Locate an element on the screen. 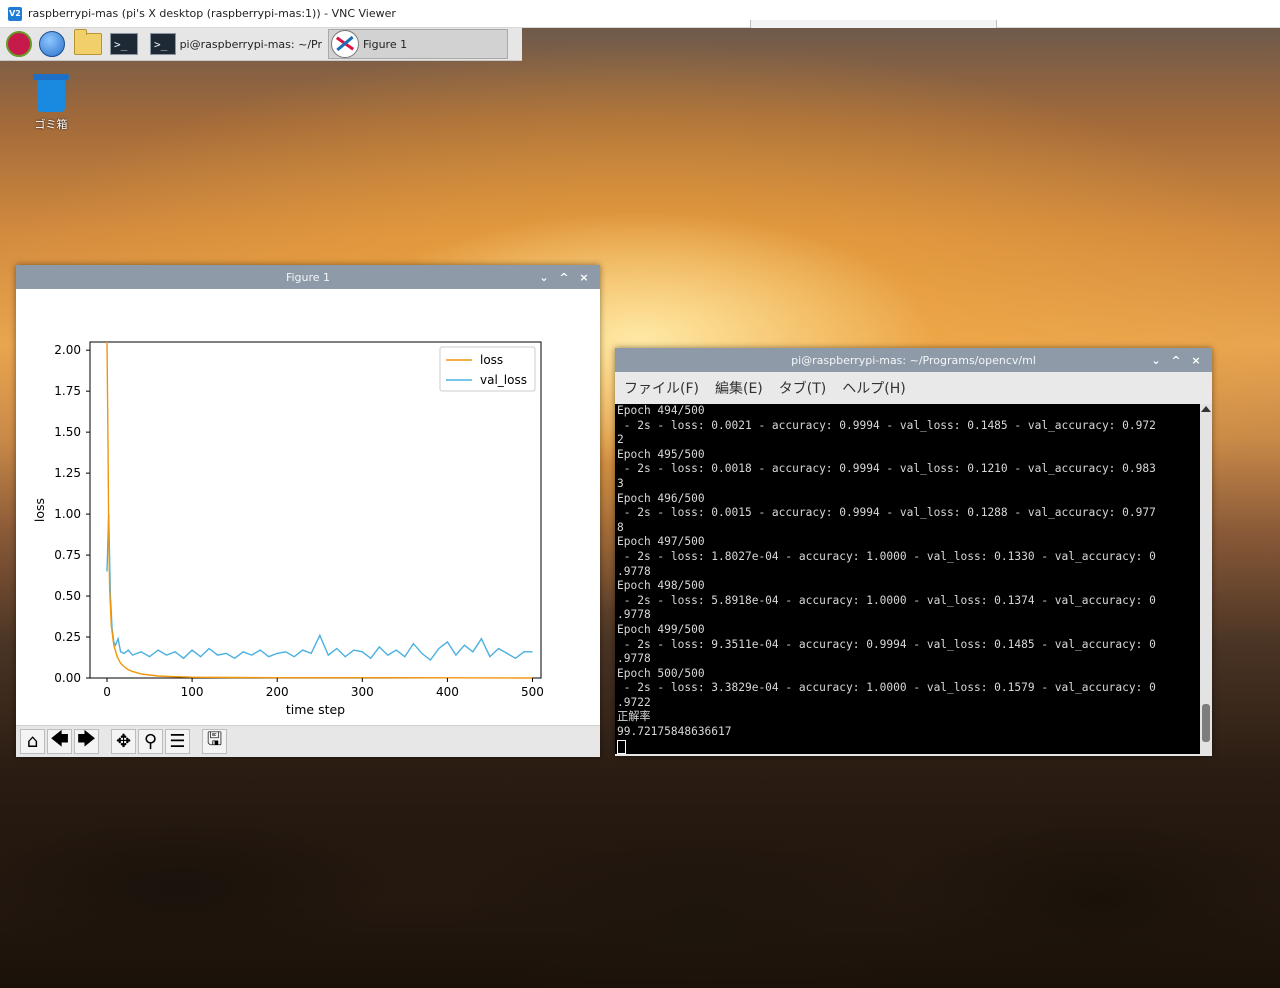 The width and height of the screenshot is (1280, 988). back-button: 🡄 is located at coordinates (59, 741).